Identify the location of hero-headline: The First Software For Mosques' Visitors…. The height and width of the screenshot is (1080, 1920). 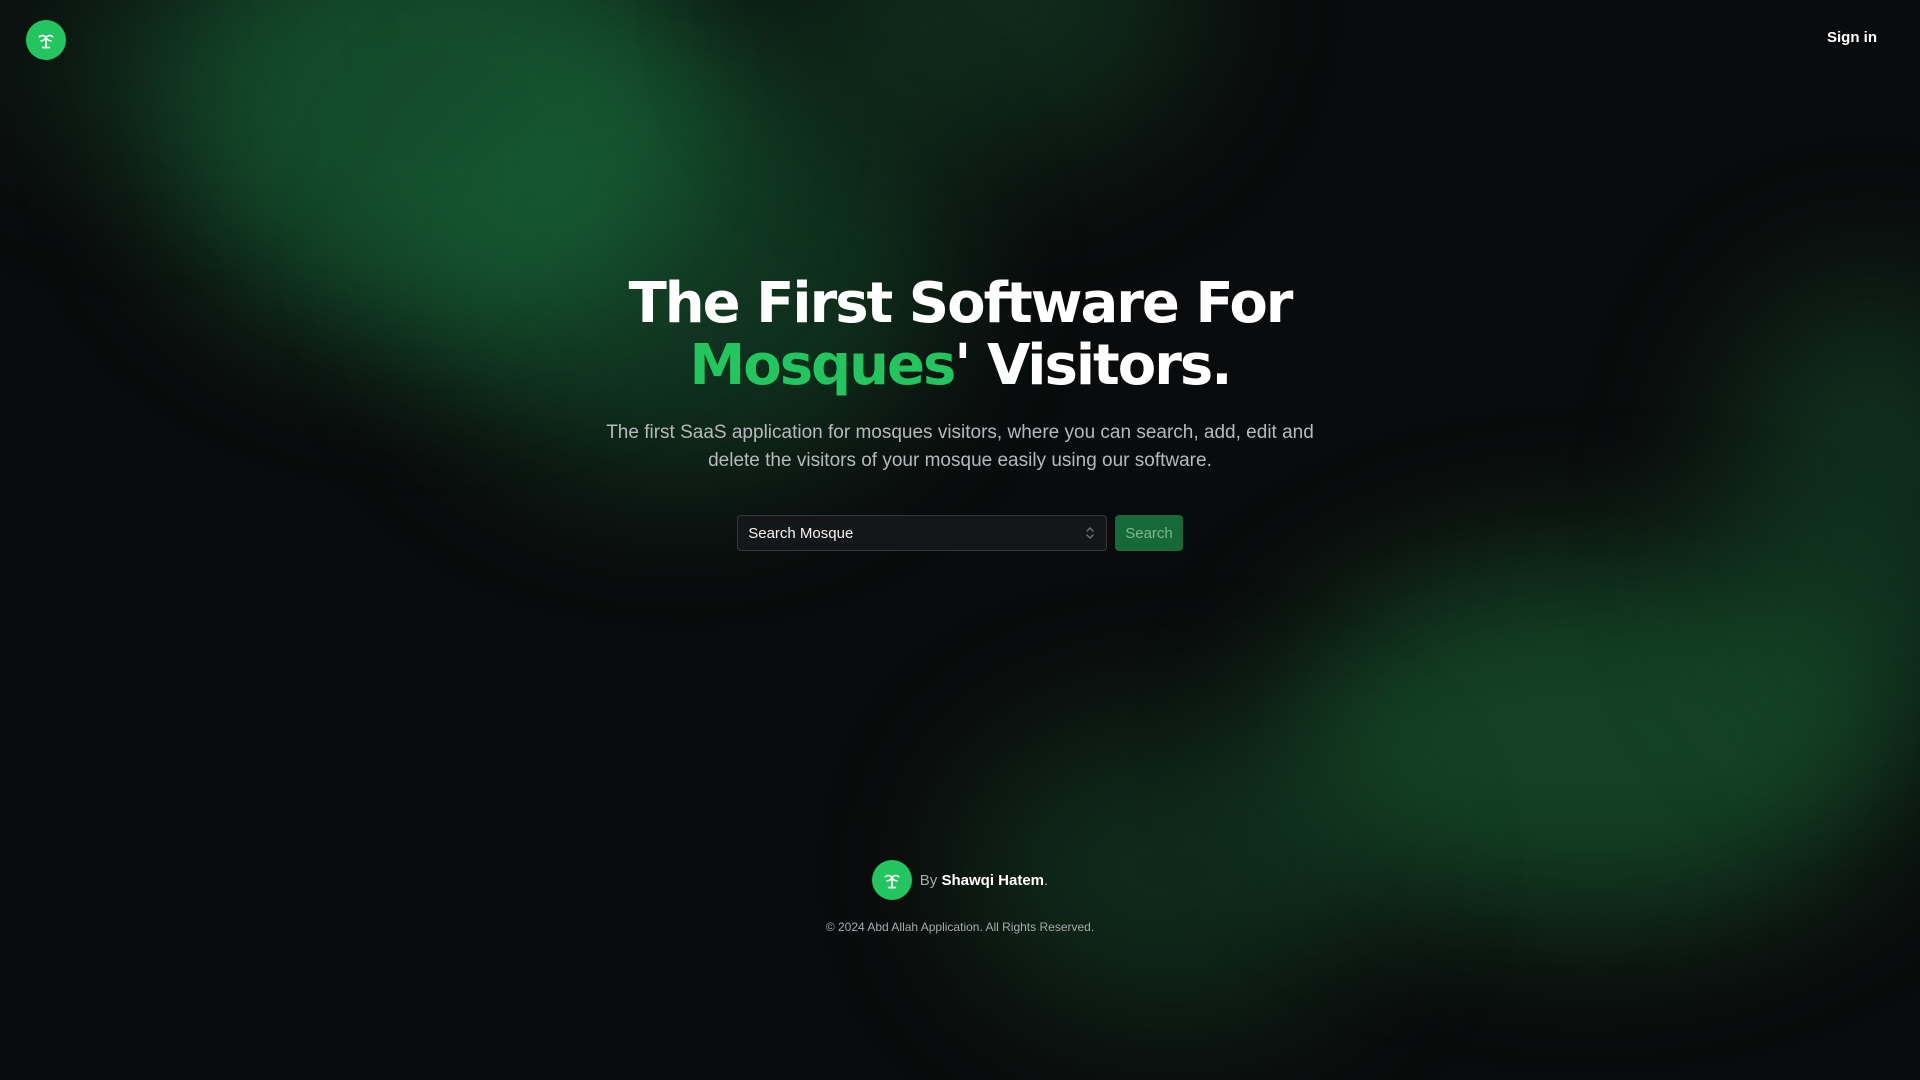
(960, 335).